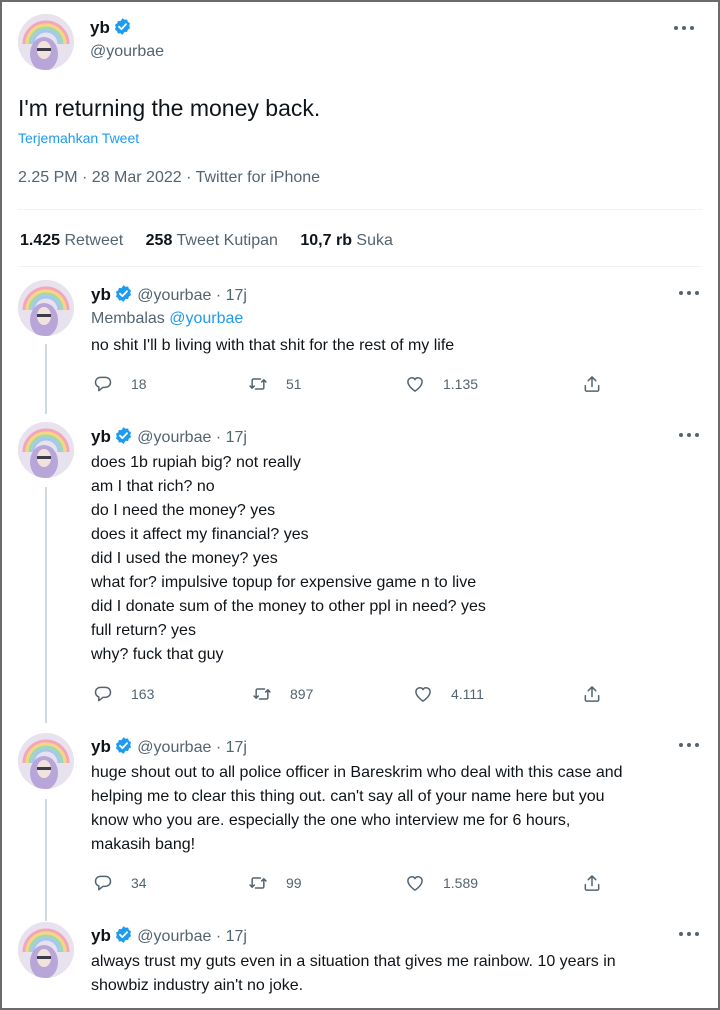  Describe the element at coordinates (461, 883) in the screenshot. I see `like-count: 1.589` at that location.